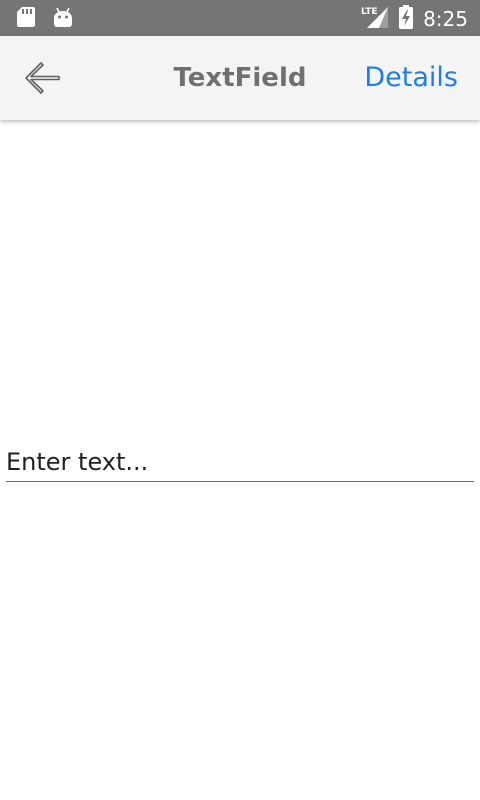  Describe the element at coordinates (411, 78) in the screenshot. I see `details-button: Details` at that location.